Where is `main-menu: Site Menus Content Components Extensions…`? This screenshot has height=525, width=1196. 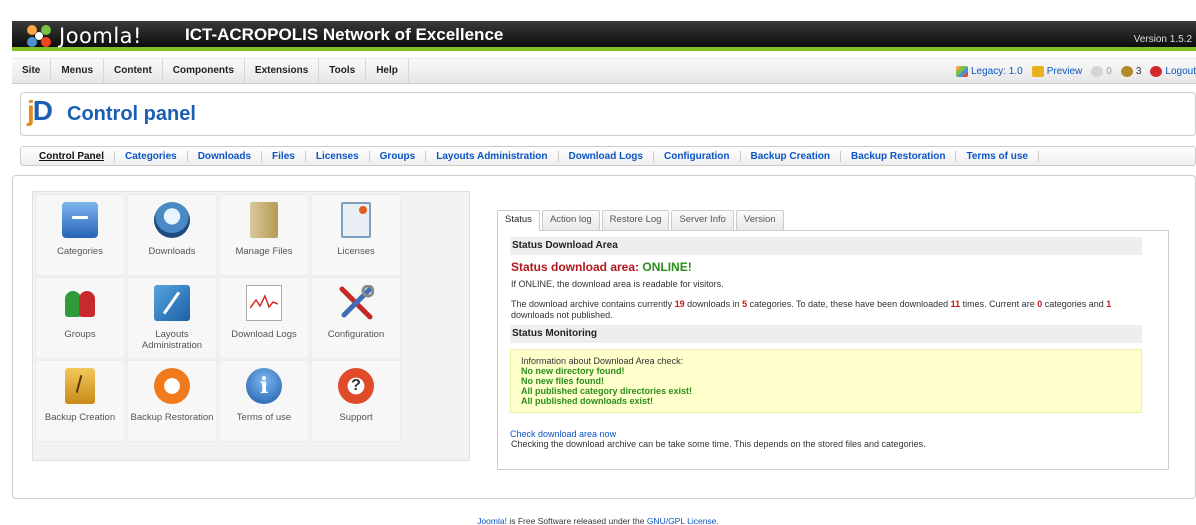 main-menu: Site Menus Content Components Extensions… is located at coordinates (210, 71).